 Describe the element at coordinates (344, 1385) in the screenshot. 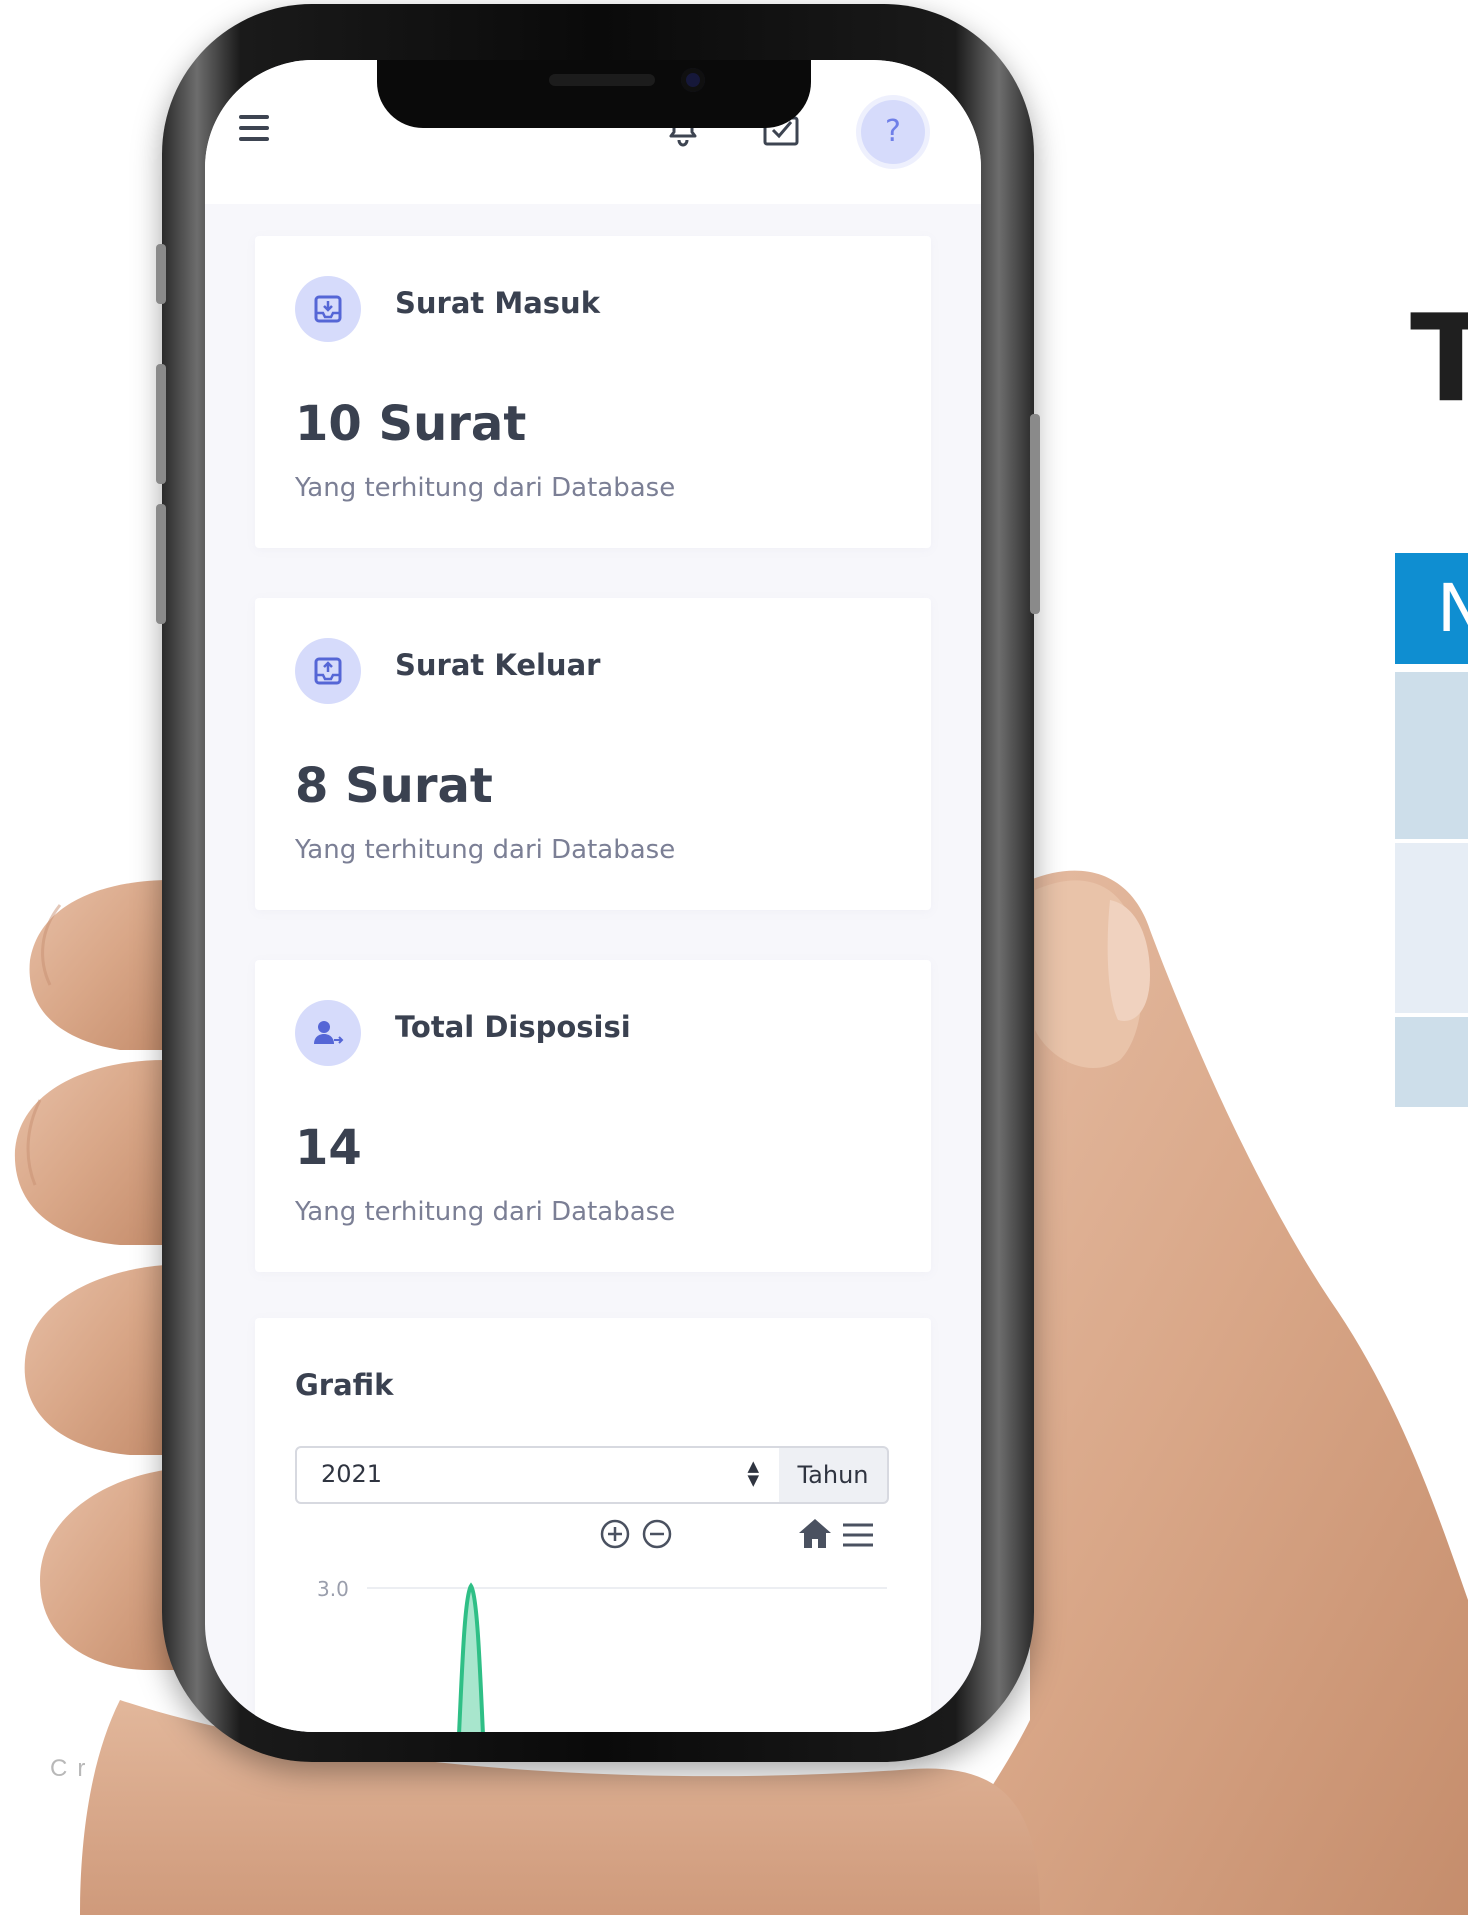

I see `chart-title: Grafik` at that location.